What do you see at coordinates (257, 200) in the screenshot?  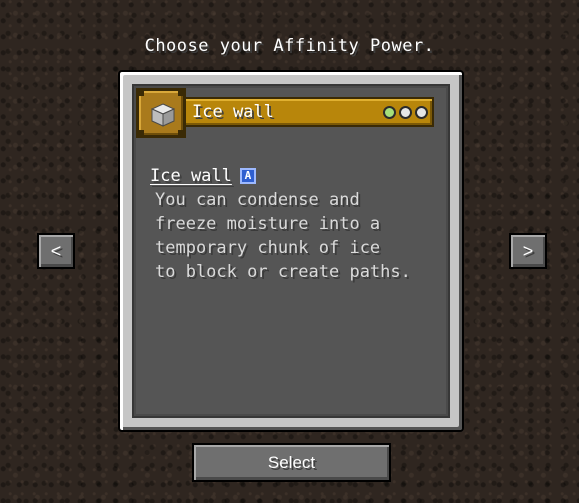 I see `description-line: You can condense and` at bounding box center [257, 200].